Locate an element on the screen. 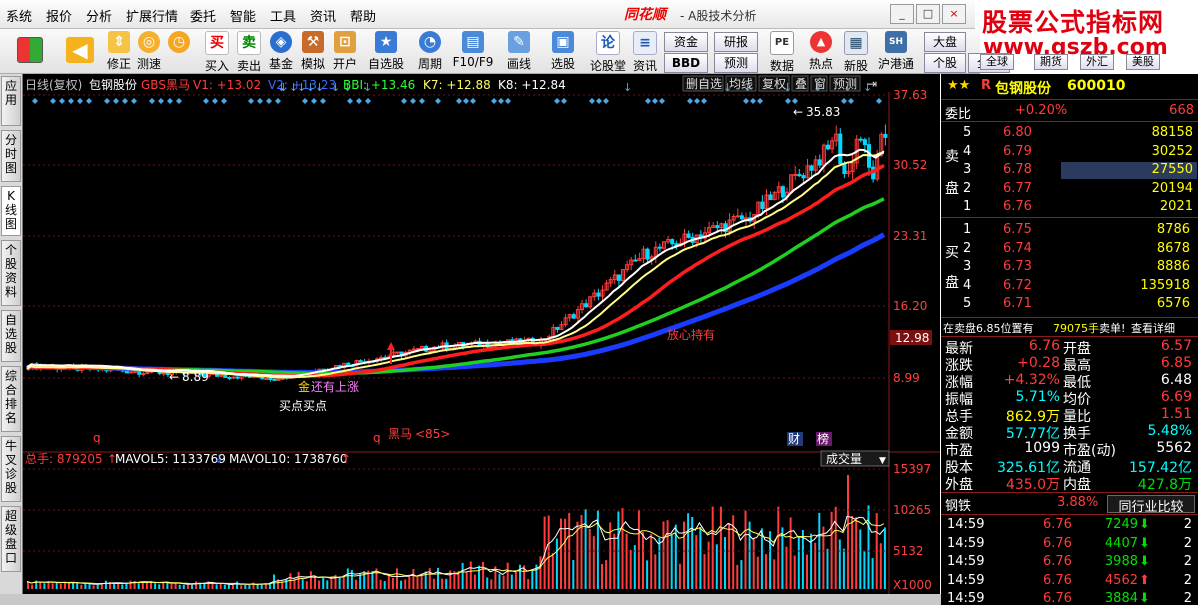  sell-level-row: 1 6.76 2021 is located at coordinates (1069, 207).